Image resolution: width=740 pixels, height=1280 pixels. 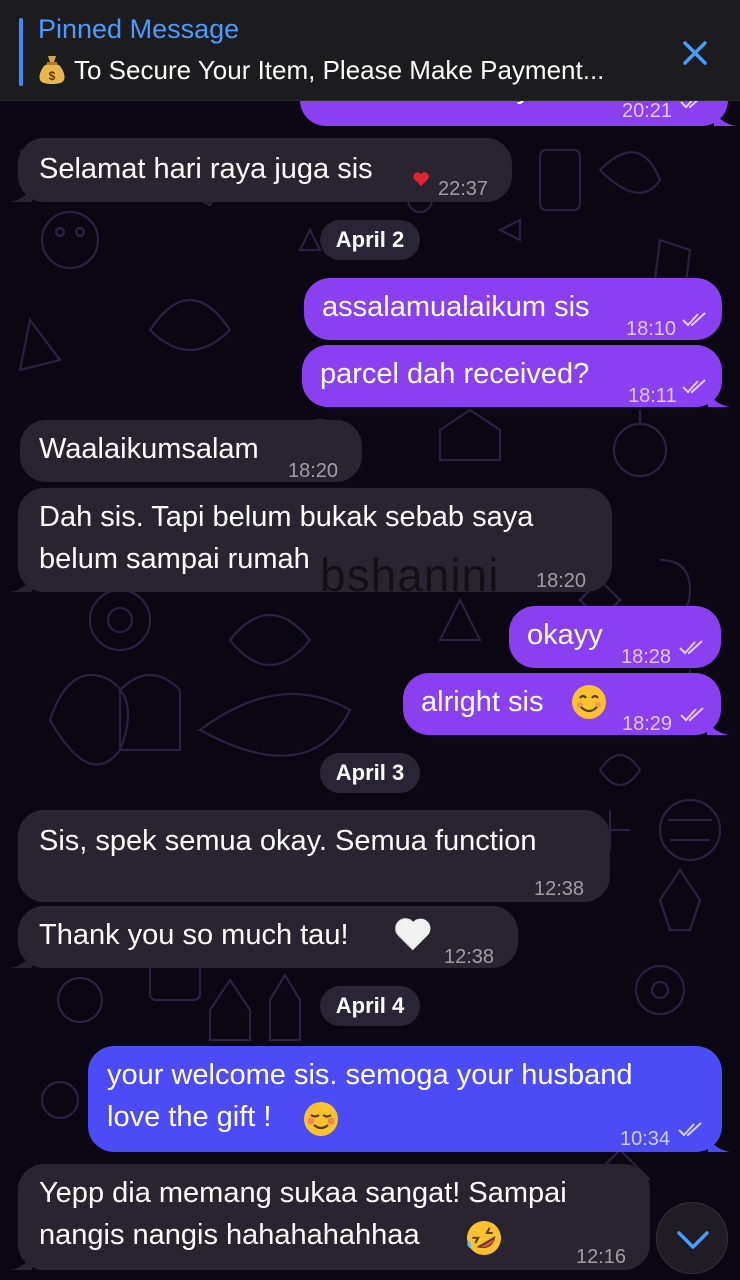 What do you see at coordinates (647, 724) in the screenshot?
I see `message-time: 18:29` at bounding box center [647, 724].